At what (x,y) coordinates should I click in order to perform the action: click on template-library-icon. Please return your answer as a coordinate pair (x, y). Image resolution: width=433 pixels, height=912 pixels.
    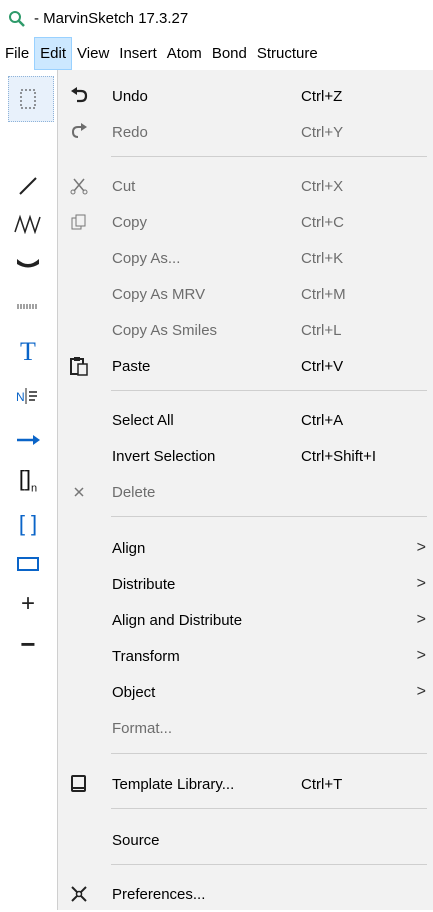
    Looking at the image, I should click on (79, 784).